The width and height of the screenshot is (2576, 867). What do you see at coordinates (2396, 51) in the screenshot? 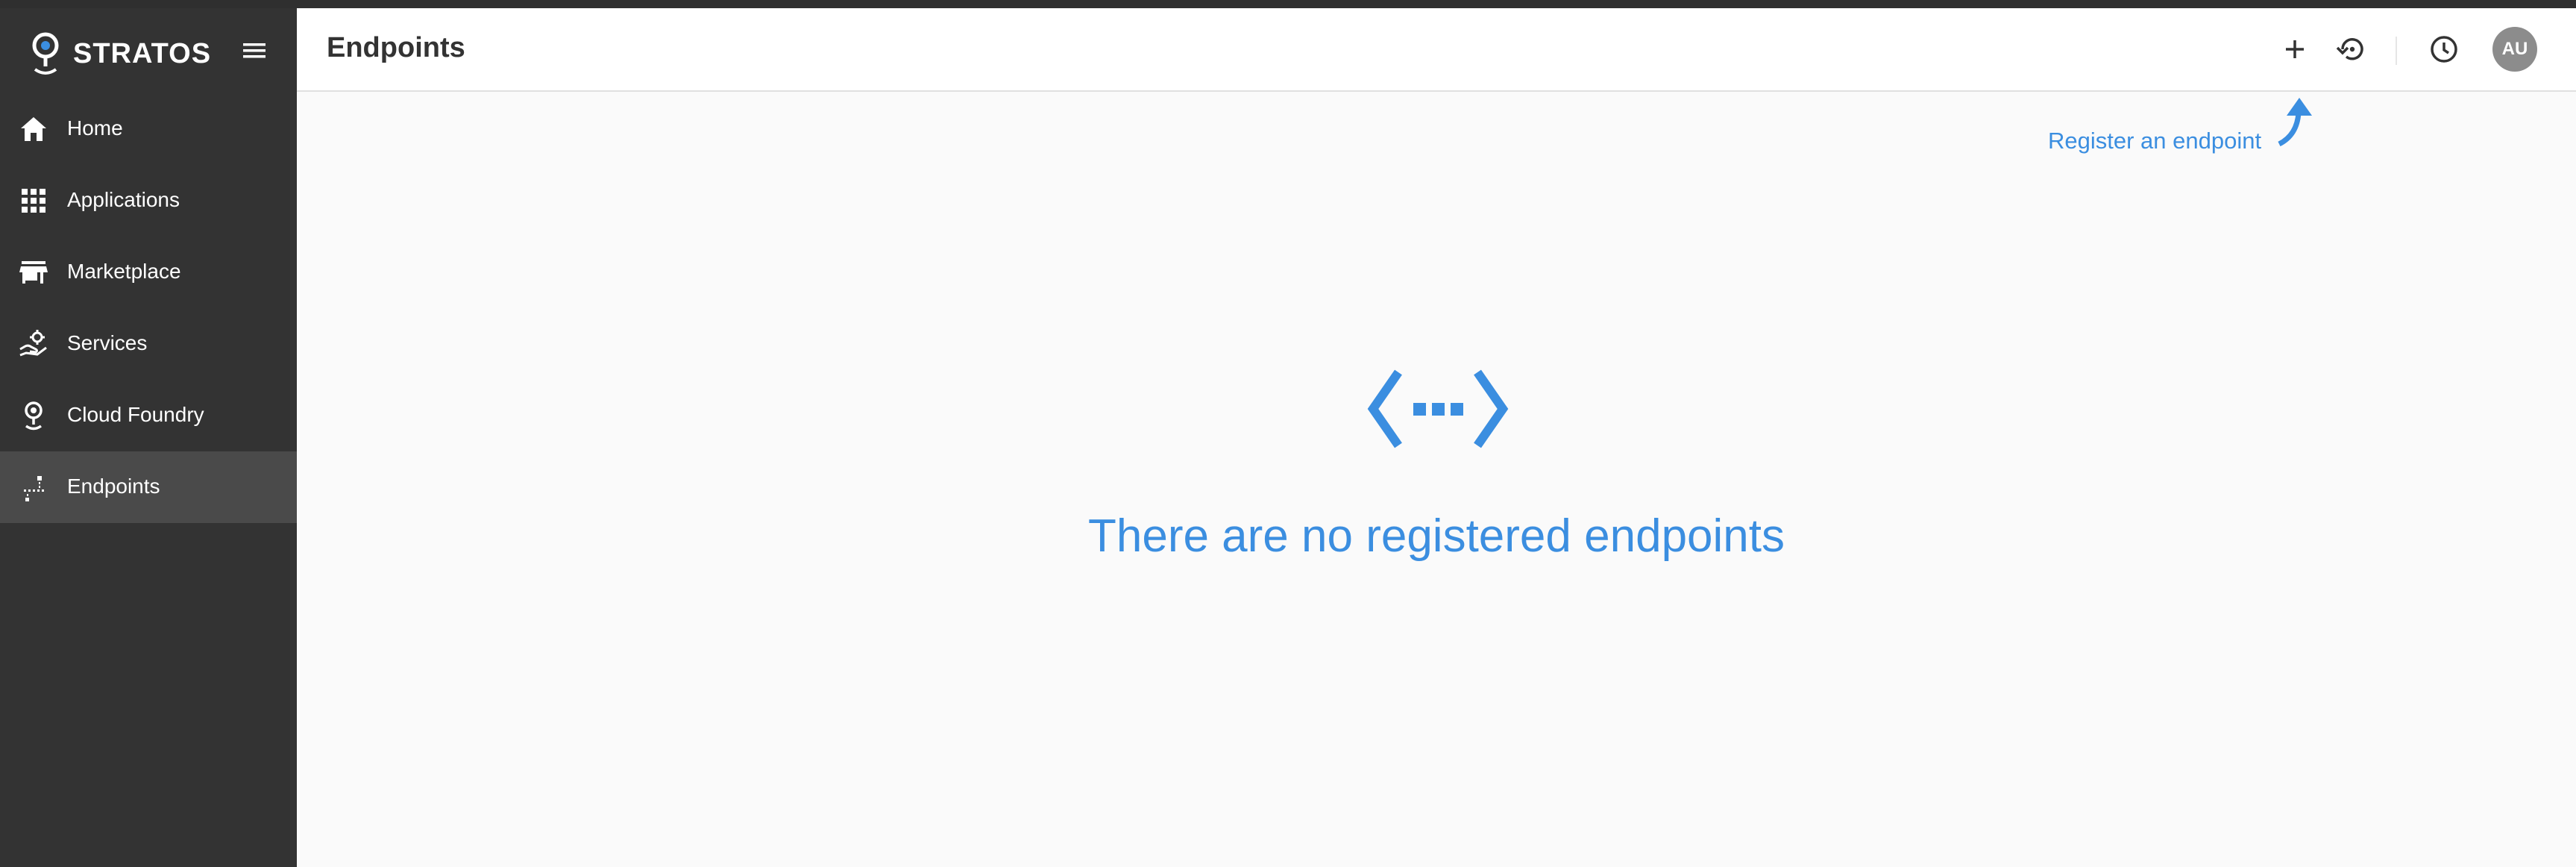
I see `header-divider` at bounding box center [2396, 51].